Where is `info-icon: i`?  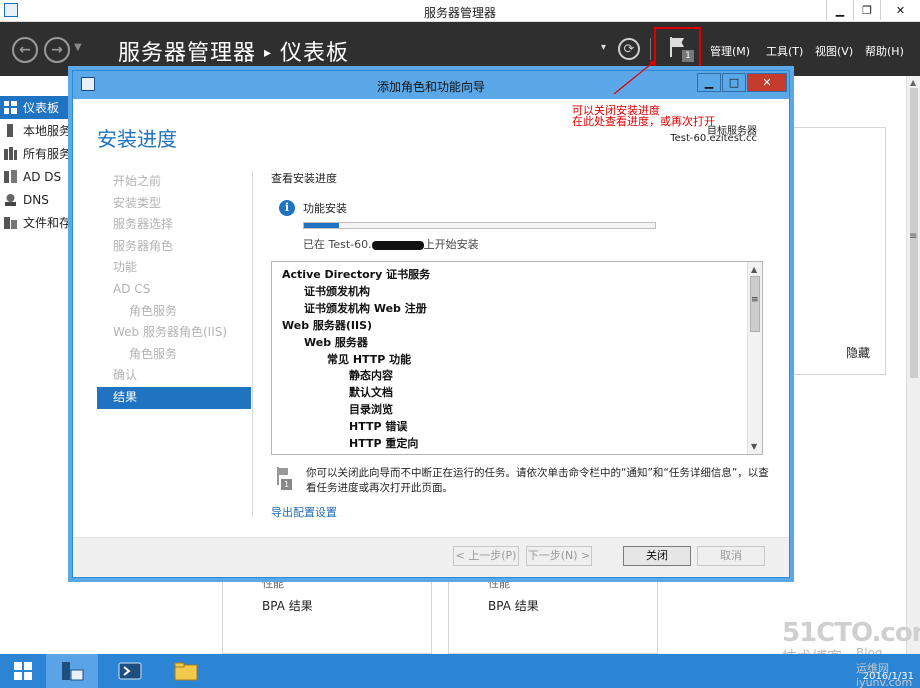
info-icon: i is located at coordinates (287, 208).